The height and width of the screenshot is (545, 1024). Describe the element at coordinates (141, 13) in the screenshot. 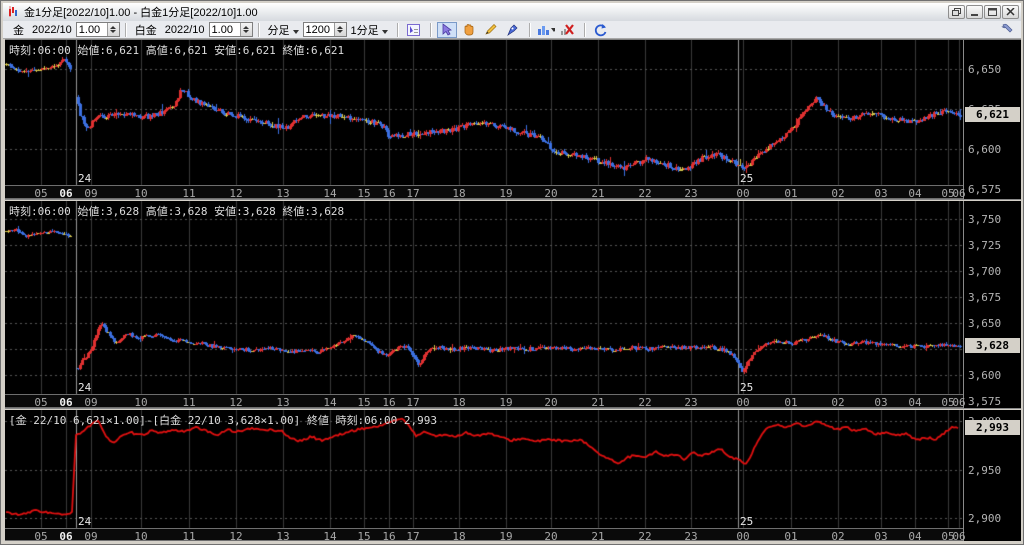

I see `window-title: 金1分足[2022/10]1.00 - 白金1分足[2022/10]1.00` at that location.